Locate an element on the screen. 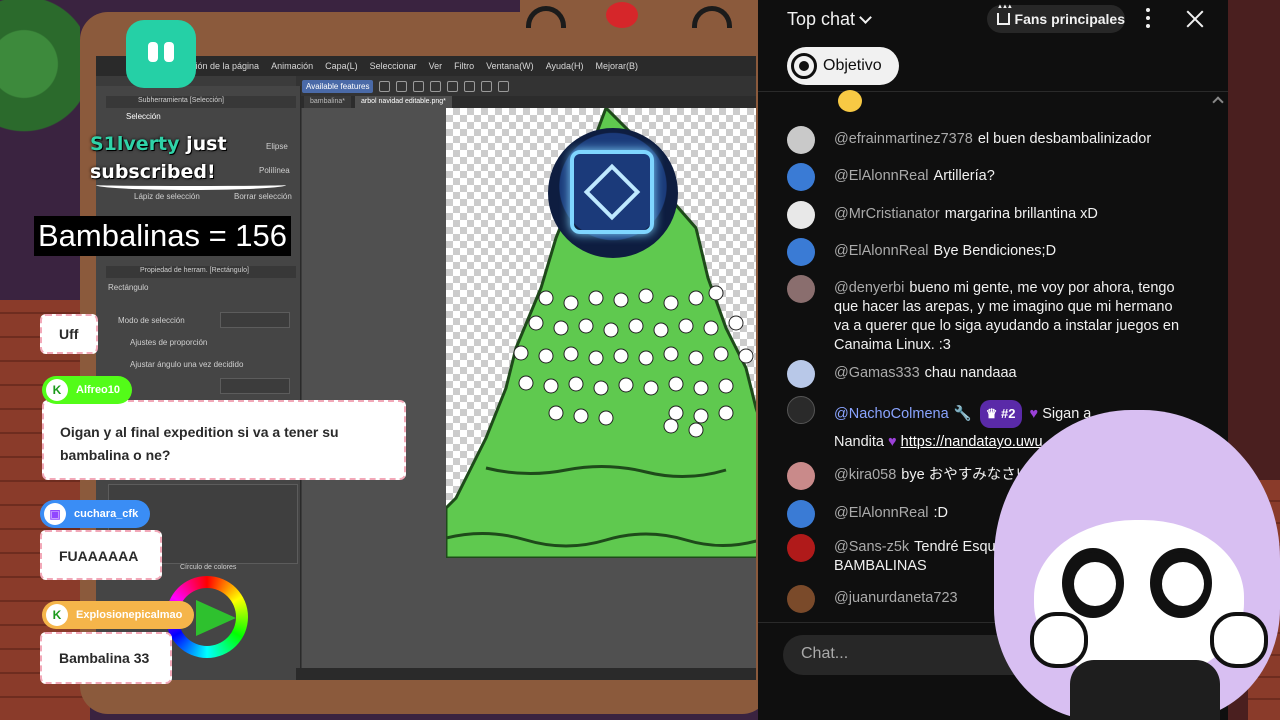 This screenshot has width=1280, height=720. overlay-chat-bubble: Bambalina 33 is located at coordinates (106, 658).